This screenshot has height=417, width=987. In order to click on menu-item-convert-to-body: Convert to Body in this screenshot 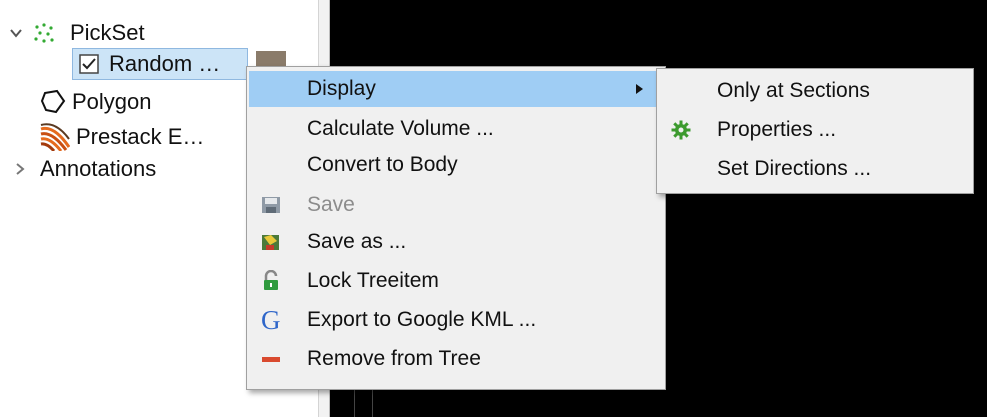, I will do `click(456, 165)`.